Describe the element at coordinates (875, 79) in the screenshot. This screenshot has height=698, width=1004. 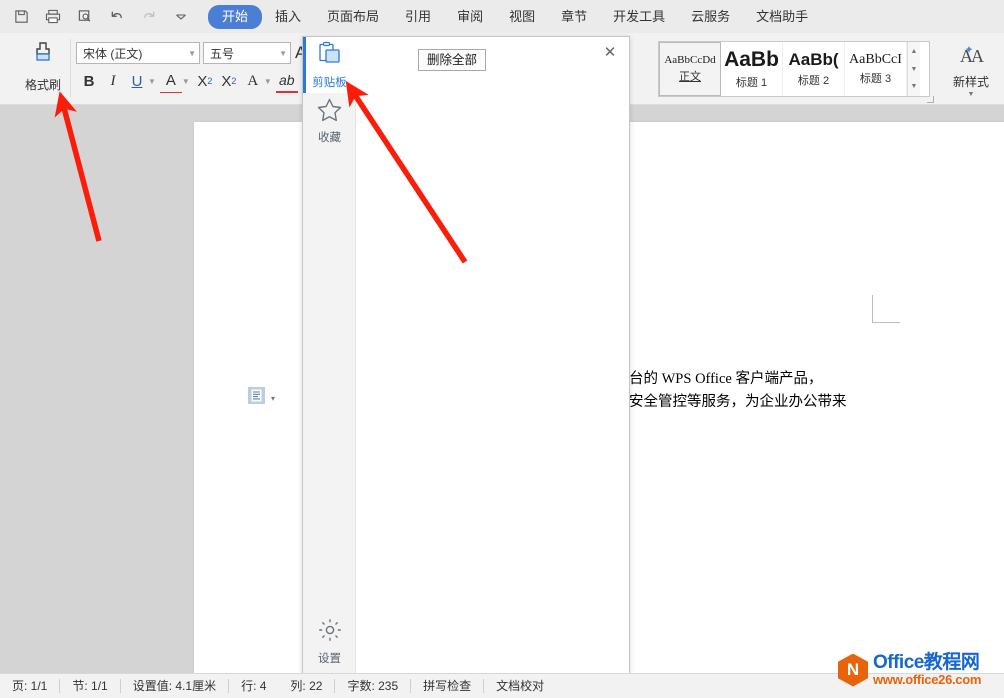
I see `style-name: 标题 3` at that location.